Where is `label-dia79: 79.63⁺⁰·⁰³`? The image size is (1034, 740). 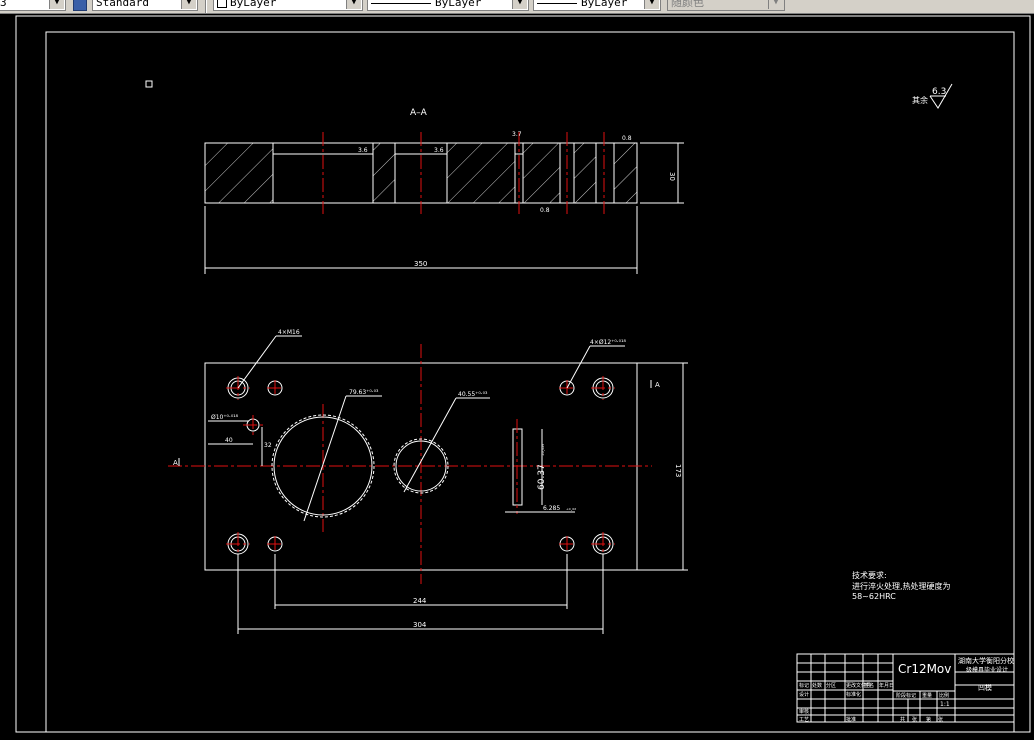
label-dia79: 79.63⁺⁰·⁰³ is located at coordinates (364, 392).